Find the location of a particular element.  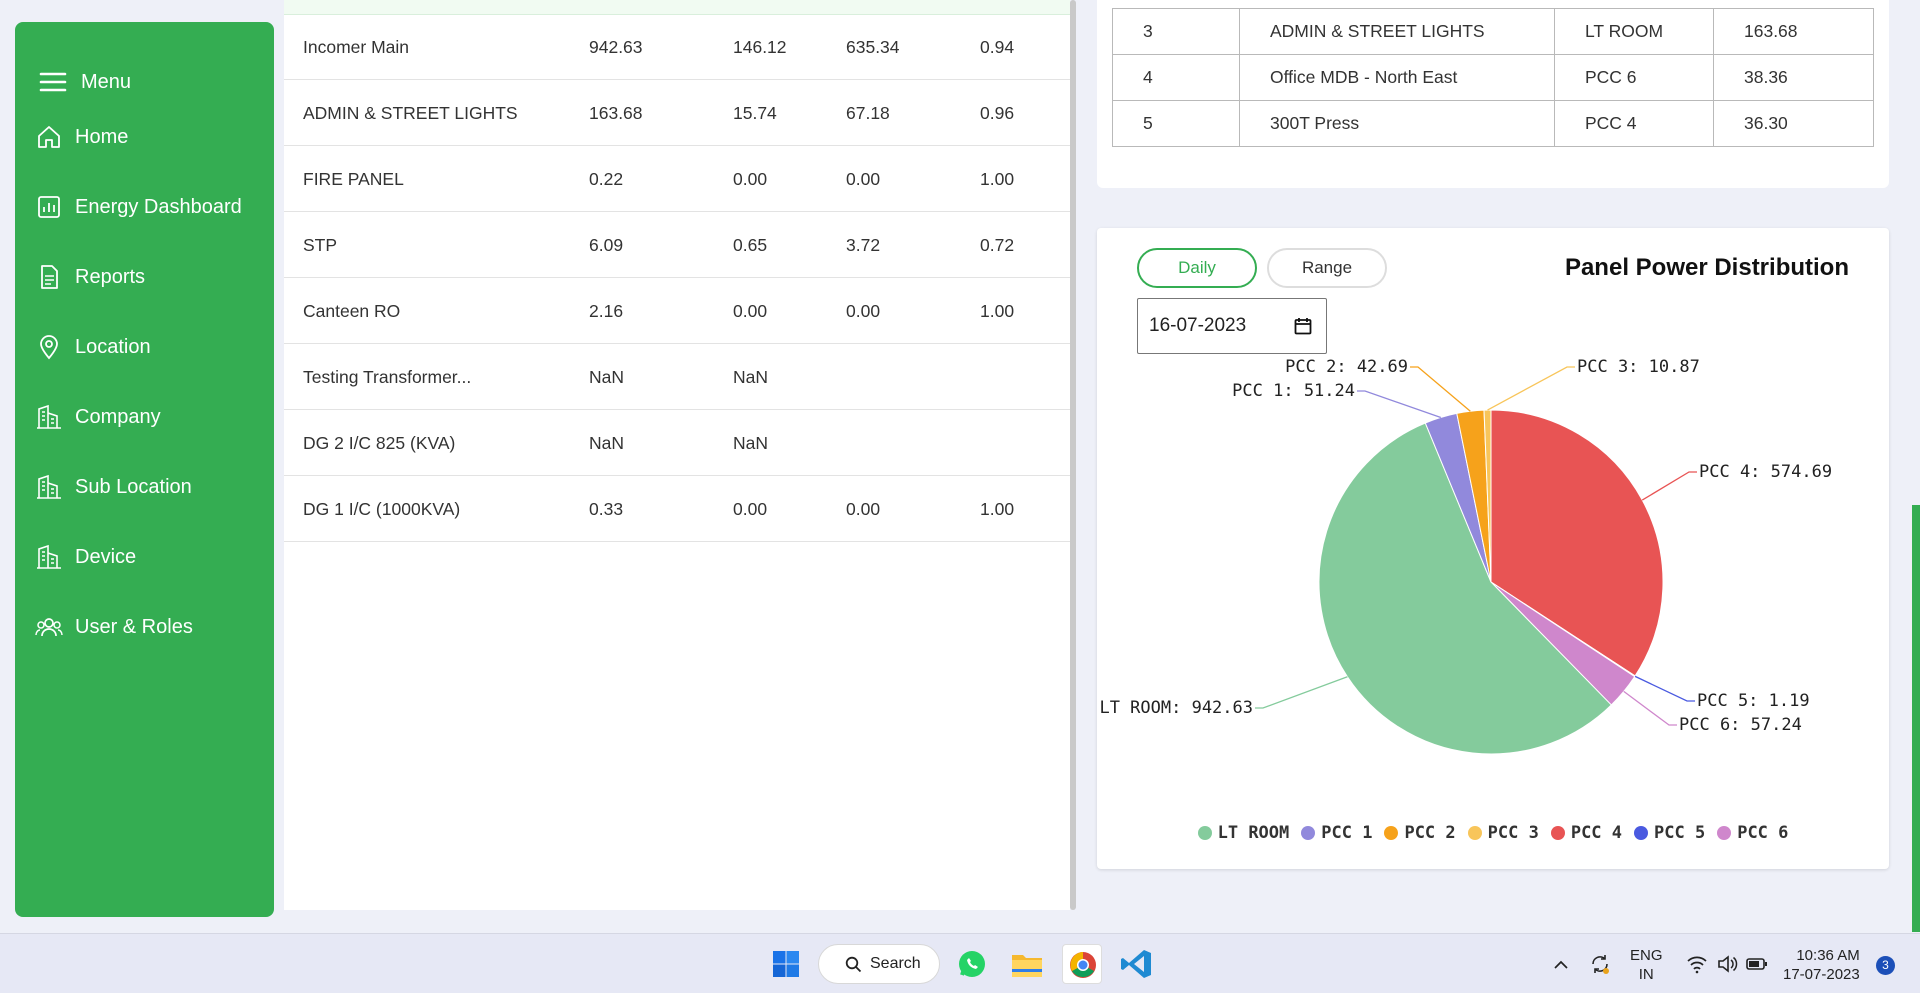

sidebar-item-energy-dashboard: Energy Dashboard is located at coordinates (138, 207).